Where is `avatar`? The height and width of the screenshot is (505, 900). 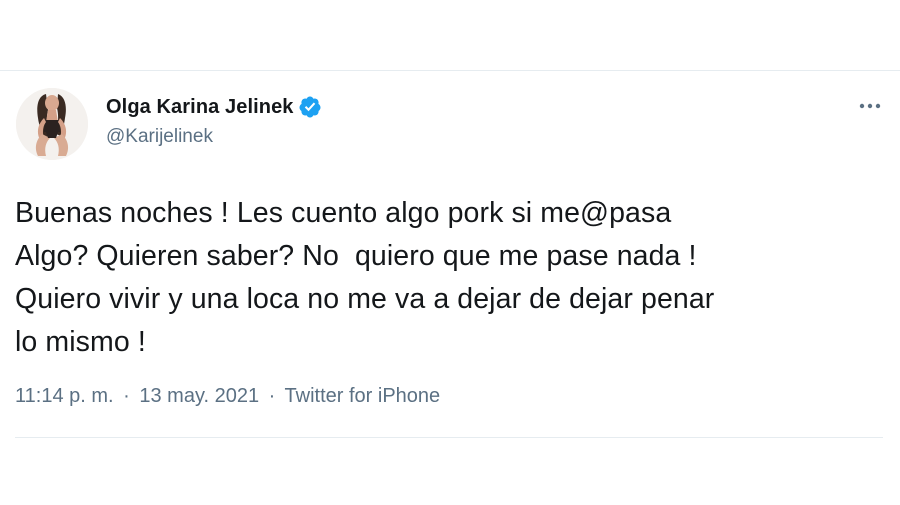 avatar is located at coordinates (52, 124).